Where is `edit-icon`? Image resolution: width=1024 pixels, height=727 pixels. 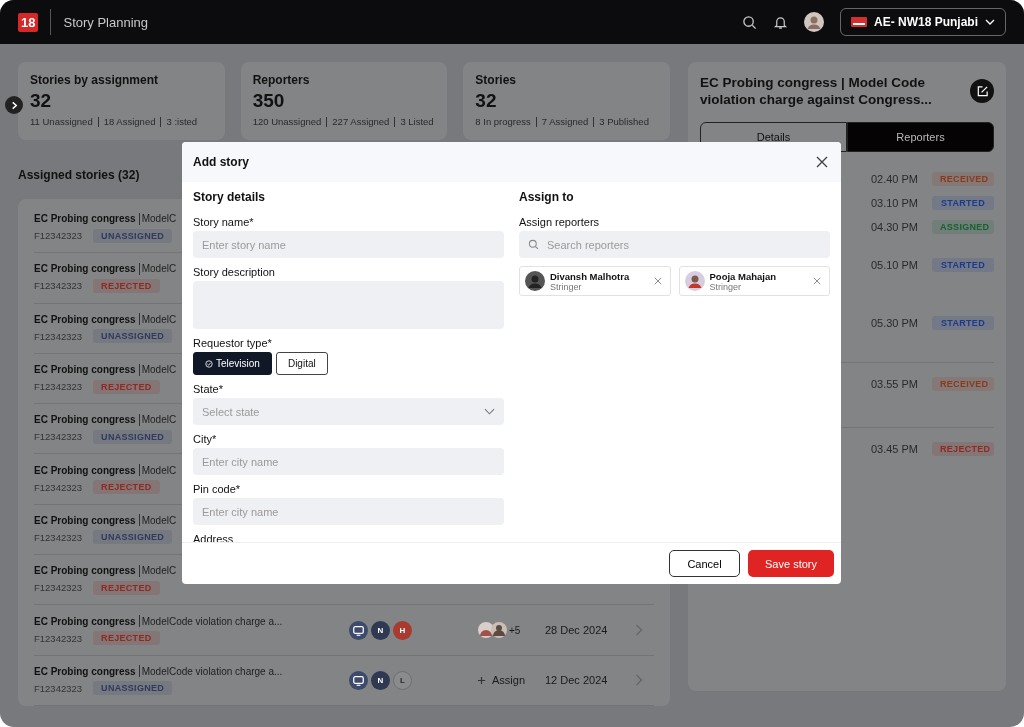 edit-icon is located at coordinates (982, 91).